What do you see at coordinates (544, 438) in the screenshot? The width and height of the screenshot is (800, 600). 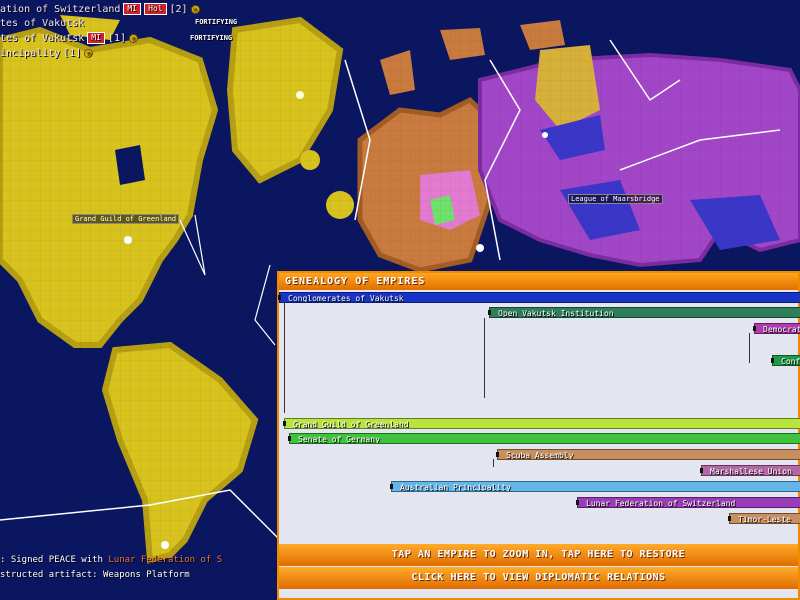 I see `empire-bar: Senate of Germany` at bounding box center [544, 438].